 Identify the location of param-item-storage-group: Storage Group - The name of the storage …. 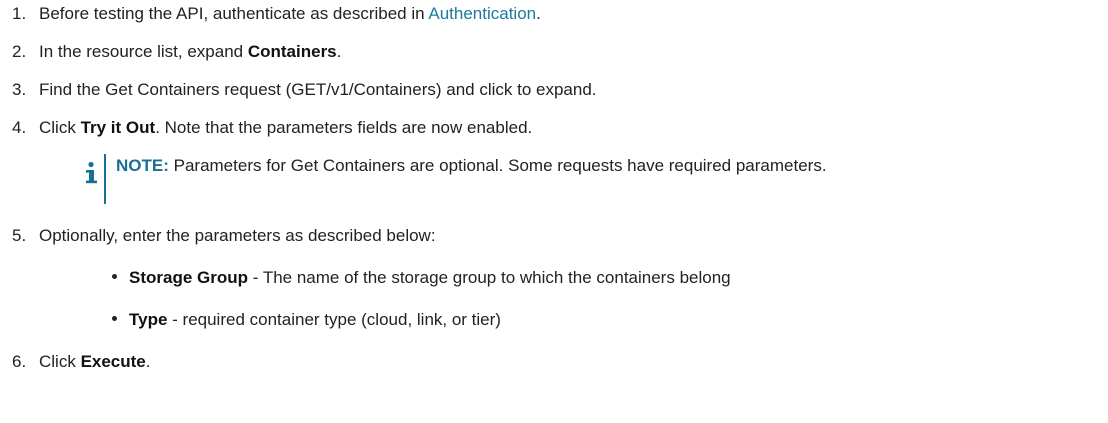
(421, 278).